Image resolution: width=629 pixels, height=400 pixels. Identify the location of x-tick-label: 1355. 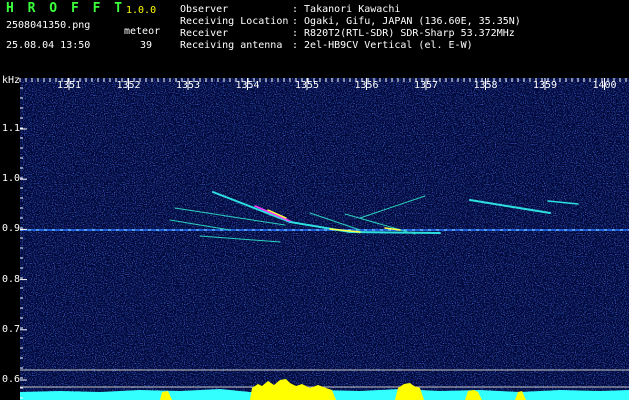
(307, 85).